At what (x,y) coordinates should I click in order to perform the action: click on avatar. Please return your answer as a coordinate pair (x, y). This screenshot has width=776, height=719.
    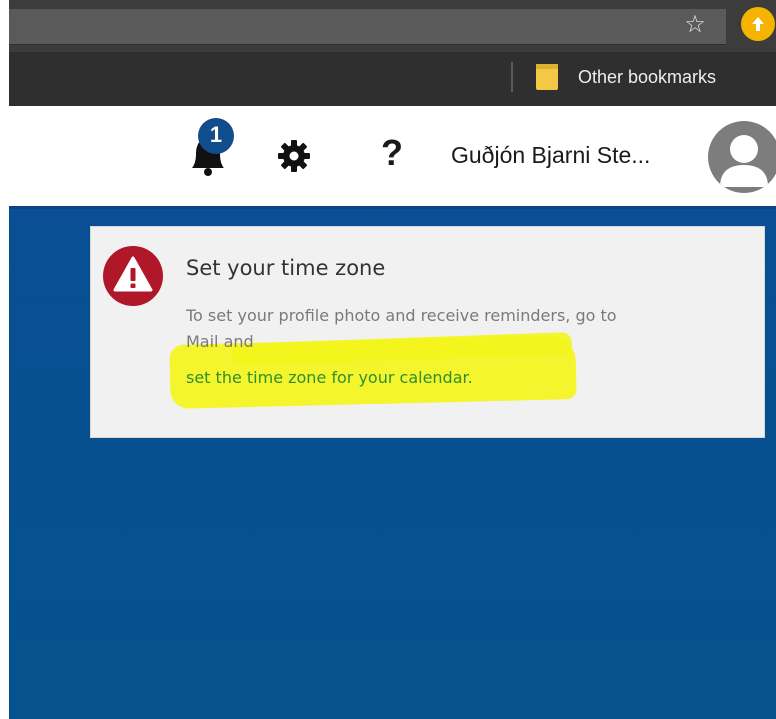
    Looking at the image, I should click on (742, 157).